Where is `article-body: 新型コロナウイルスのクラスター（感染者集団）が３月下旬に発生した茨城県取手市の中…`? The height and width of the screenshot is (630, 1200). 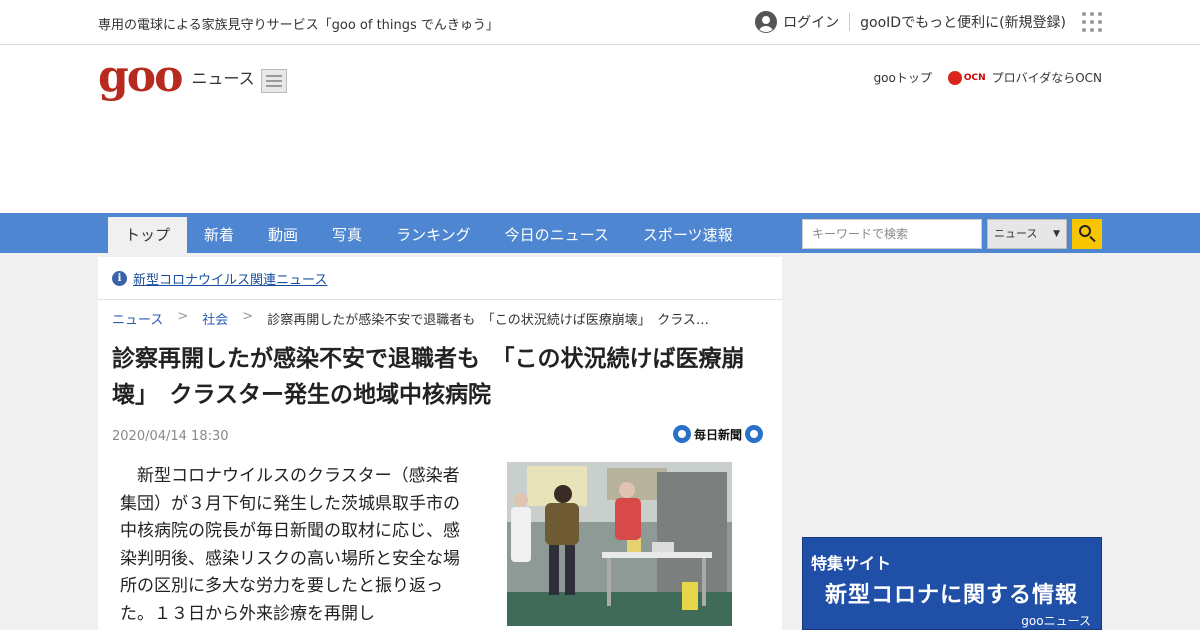 article-body: 新型コロナウイルスのクラスター（感染者集団）が３月下旬に発生した茨城県取手市の中… is located at coordinates (290, 545).